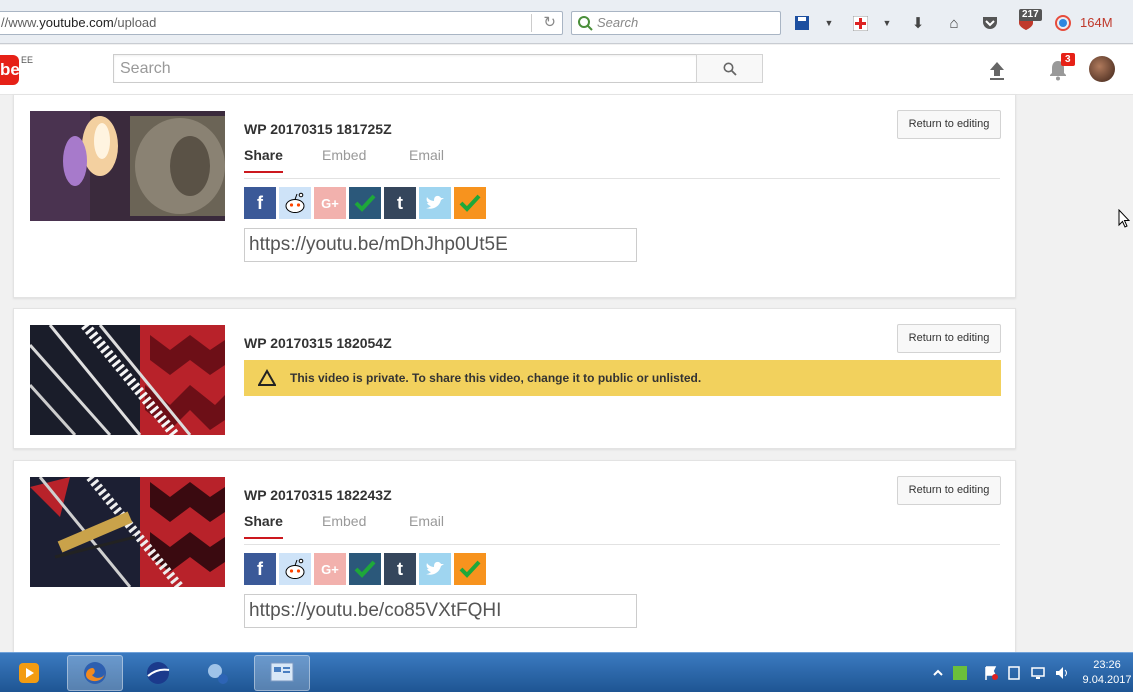  What do you see at coordinates (158, 673) in the screenshot?
I see `browser-task-icon` at bounding box center [158, 673].